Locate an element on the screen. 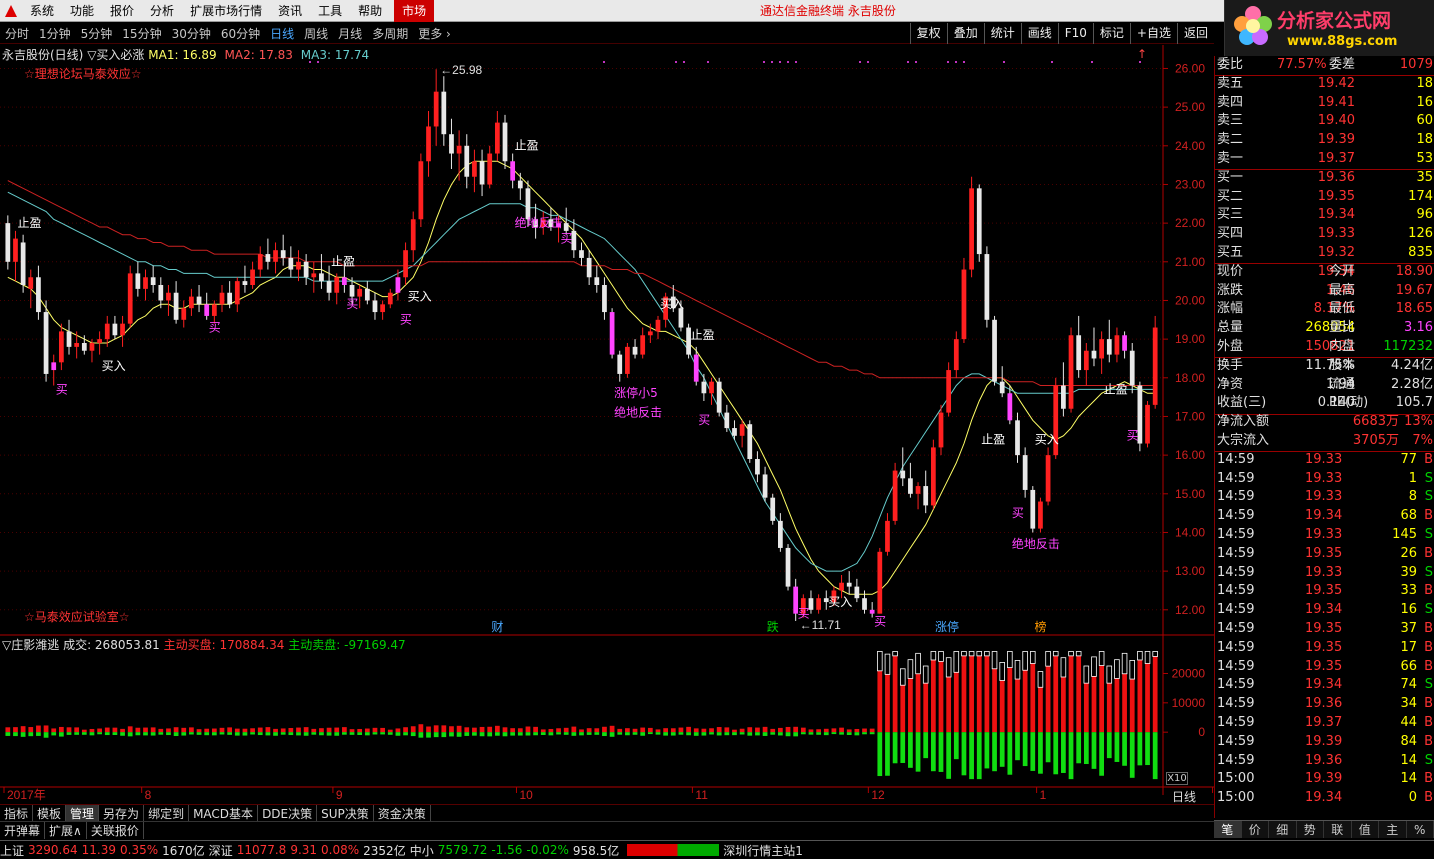 Image resolution: width=1434 pixels, height=859 pixels. back-button: 返回 is located at coordinates (1195, 33).